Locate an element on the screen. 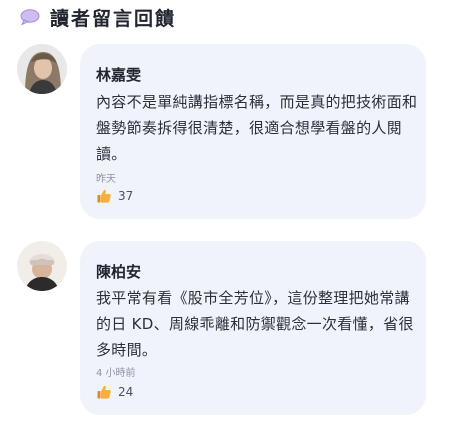 The height and width of the screenshot is (429, 455). like-button: 24 is located at coordinates (114, 392).